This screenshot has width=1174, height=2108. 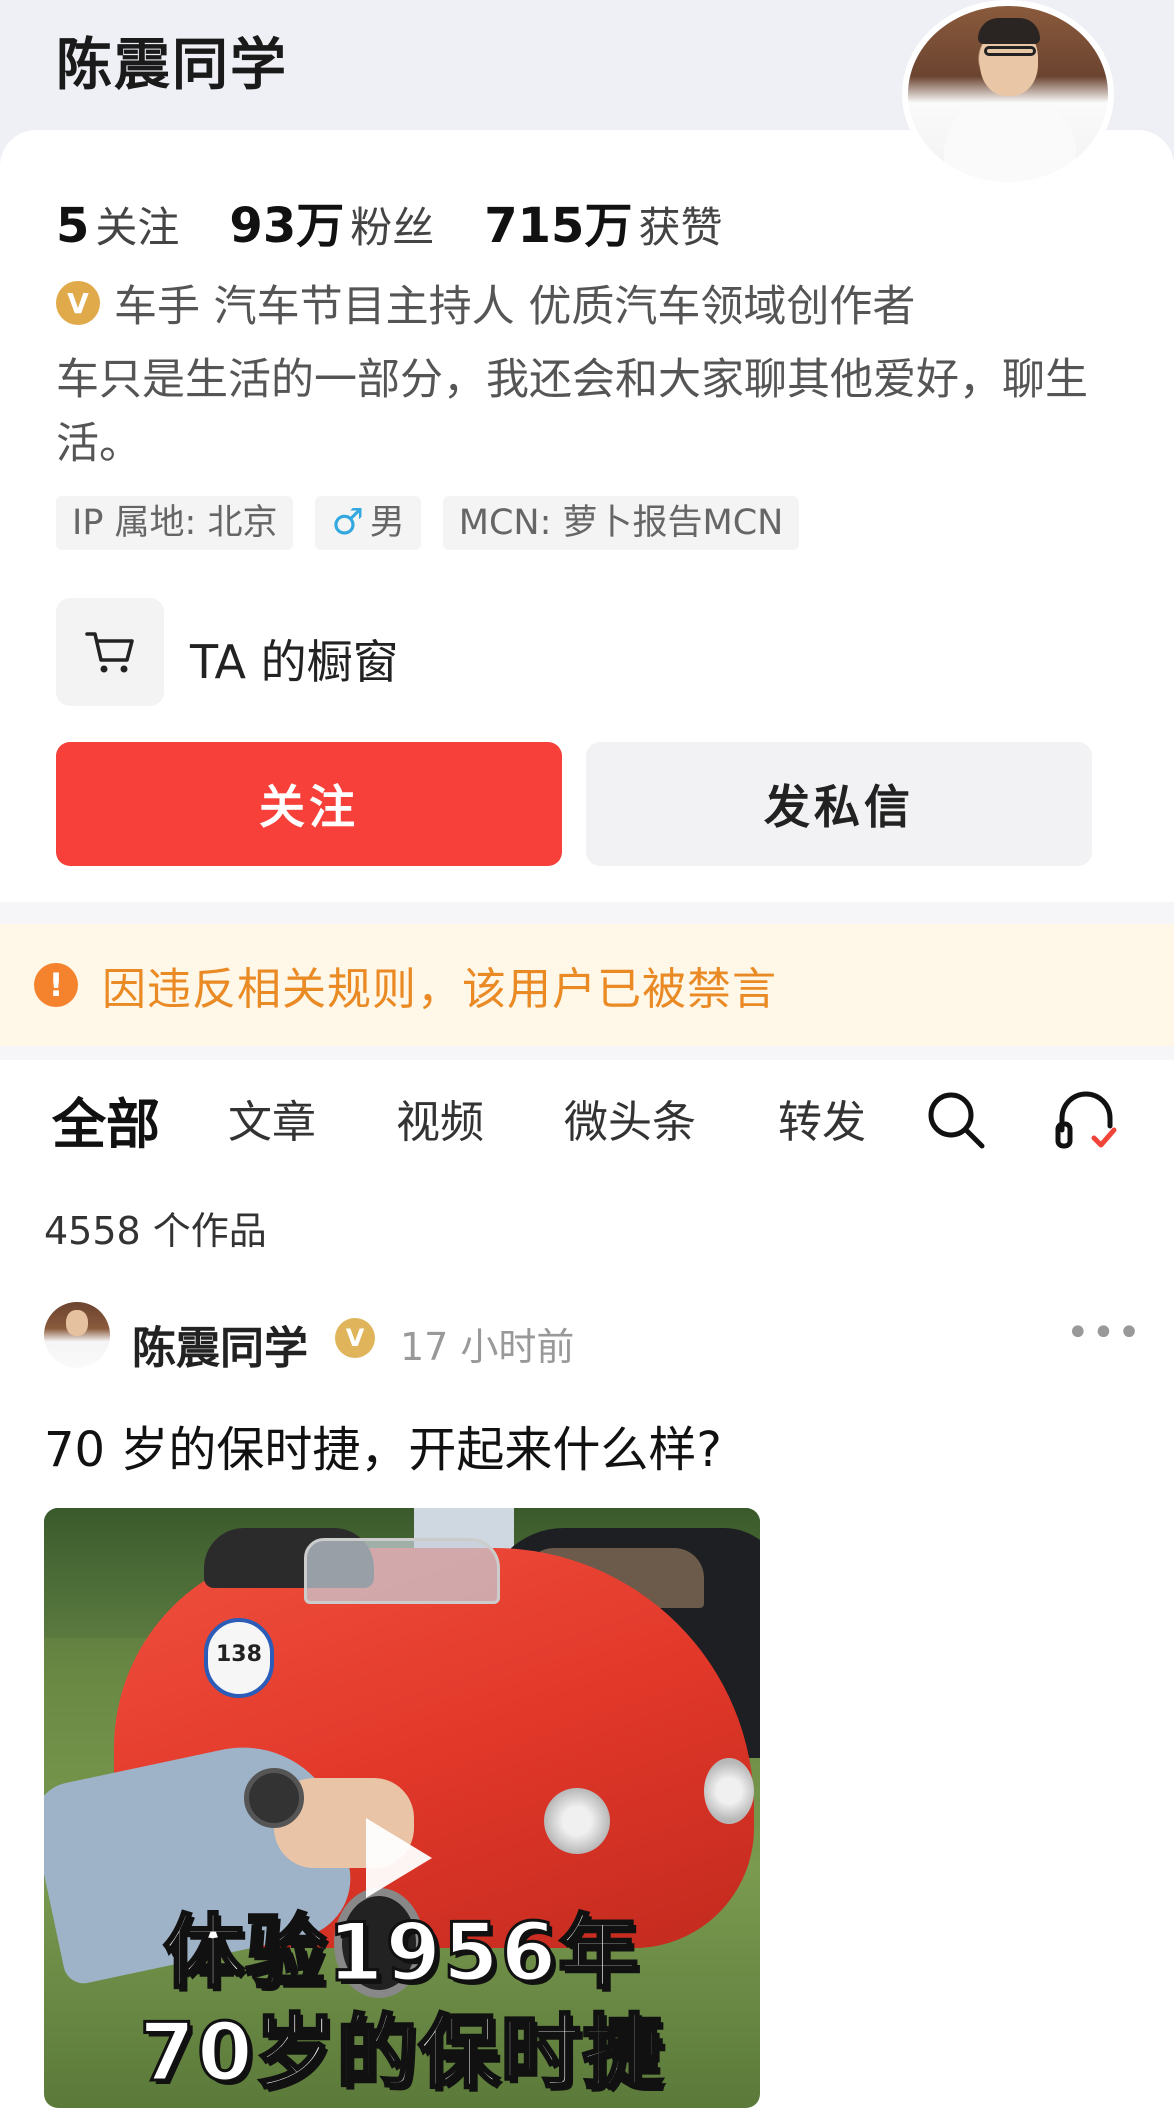 I want to click on verification-line: V 车手 汽车节目主持人 优质汽车领域创作者, so click(x=485, y=303).